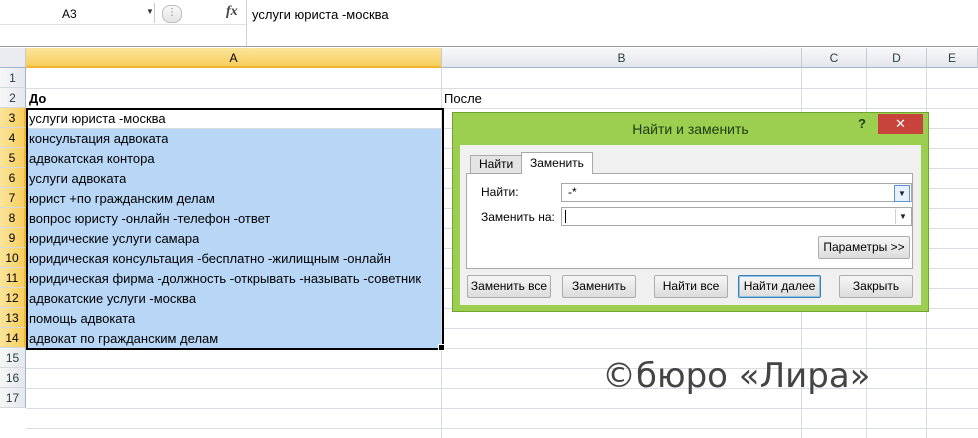  I want to click on row-header: 13, so click(13, 318).